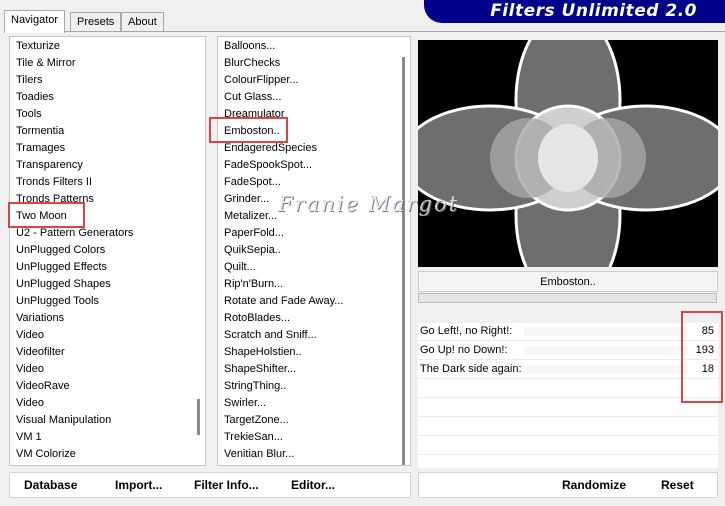  Describe the element at coordinates (466, 331) in the screenshot. I see `param-label: Go Left!, no Right!:` at that location.